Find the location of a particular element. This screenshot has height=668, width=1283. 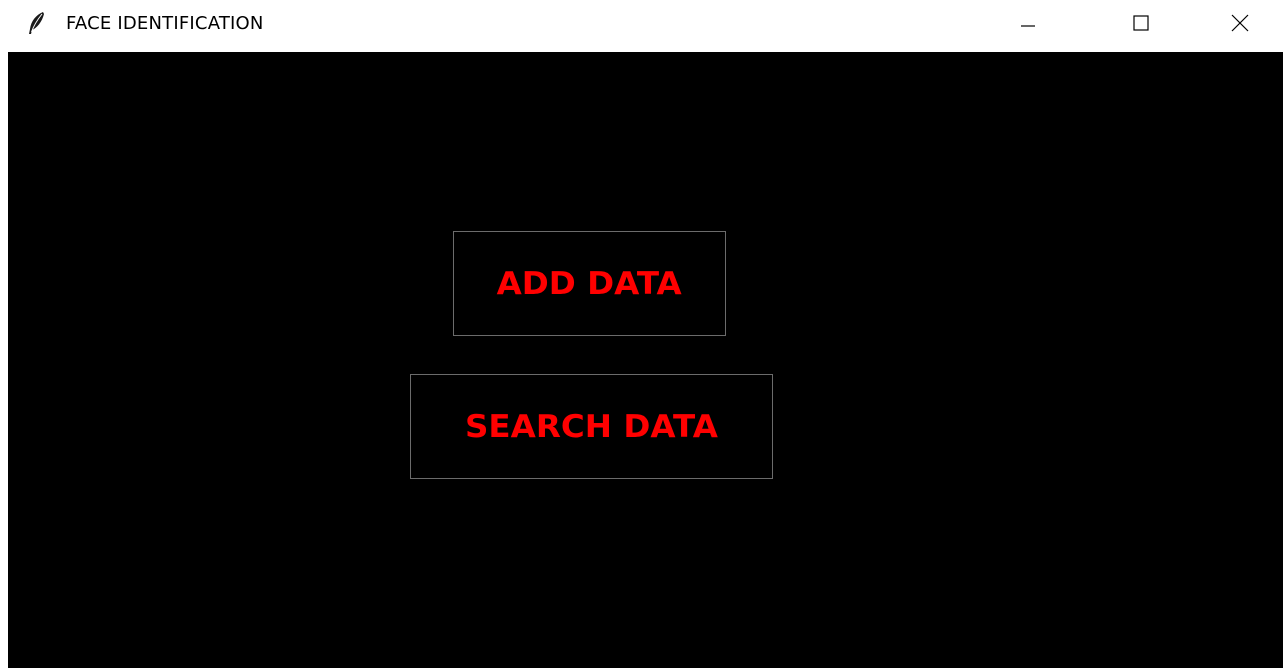

add-data-button: ADD DATA is located at coordinates (589, 283).